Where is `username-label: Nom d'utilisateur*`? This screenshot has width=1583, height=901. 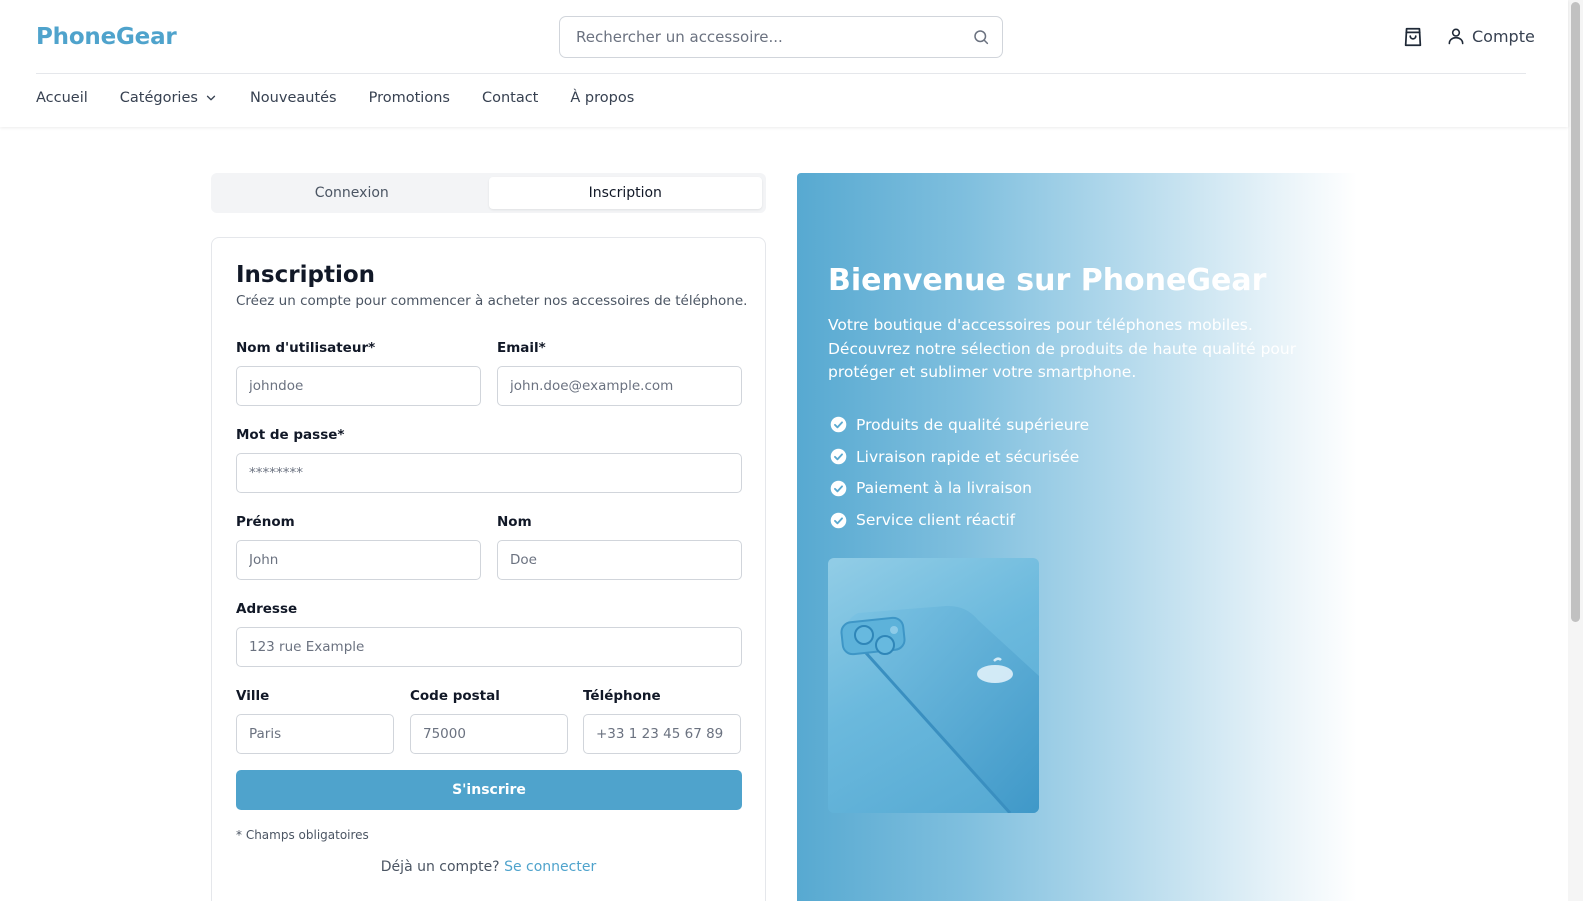 username-label: Nom d'utilisateur* is located at coordinates (306, 348).